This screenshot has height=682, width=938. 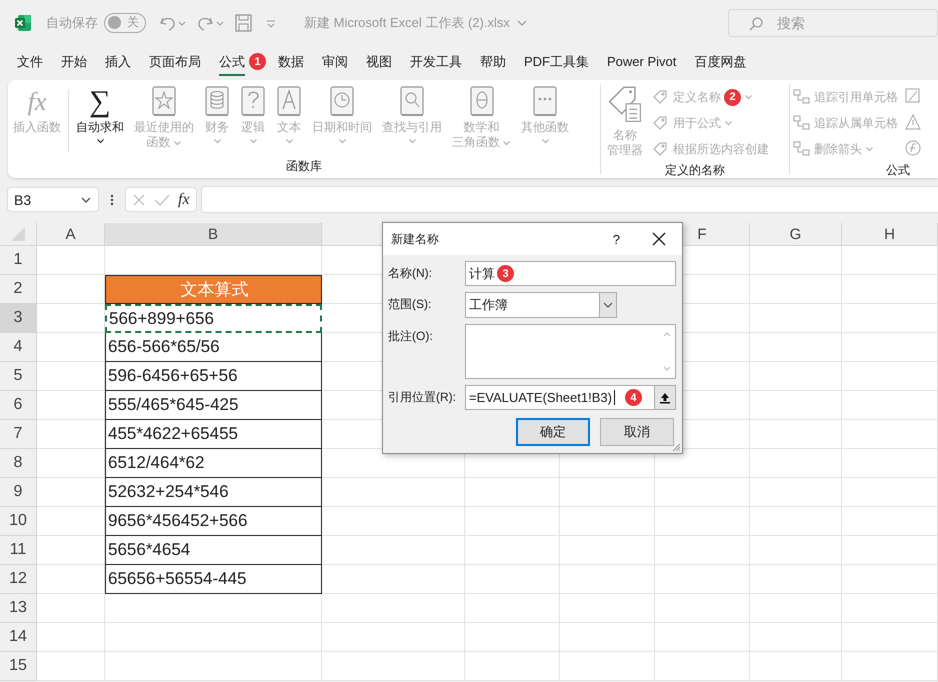 I want to click on ribbon-tab: 页面布局, so click(x=175, y=62).